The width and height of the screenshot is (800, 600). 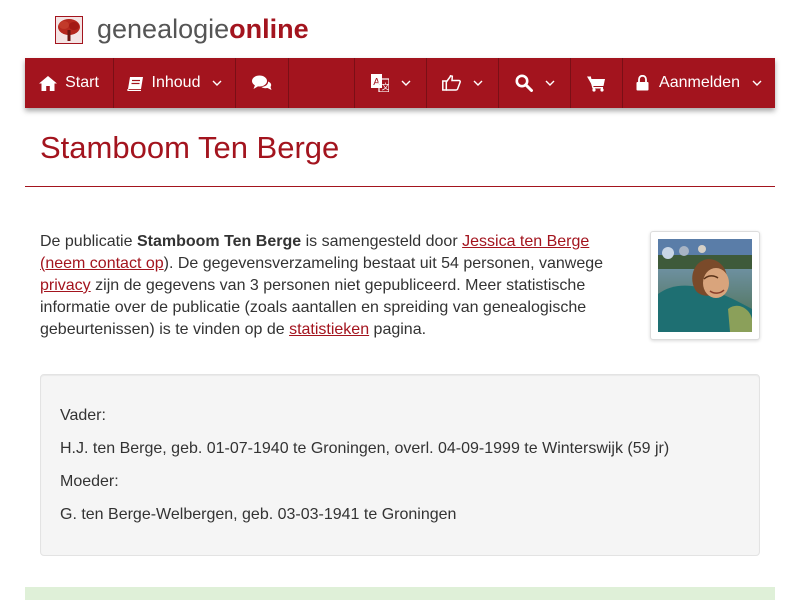 I want to click on main-navbar: Start Inhoud A文 Aanmelden, so click(x=400, y=83).